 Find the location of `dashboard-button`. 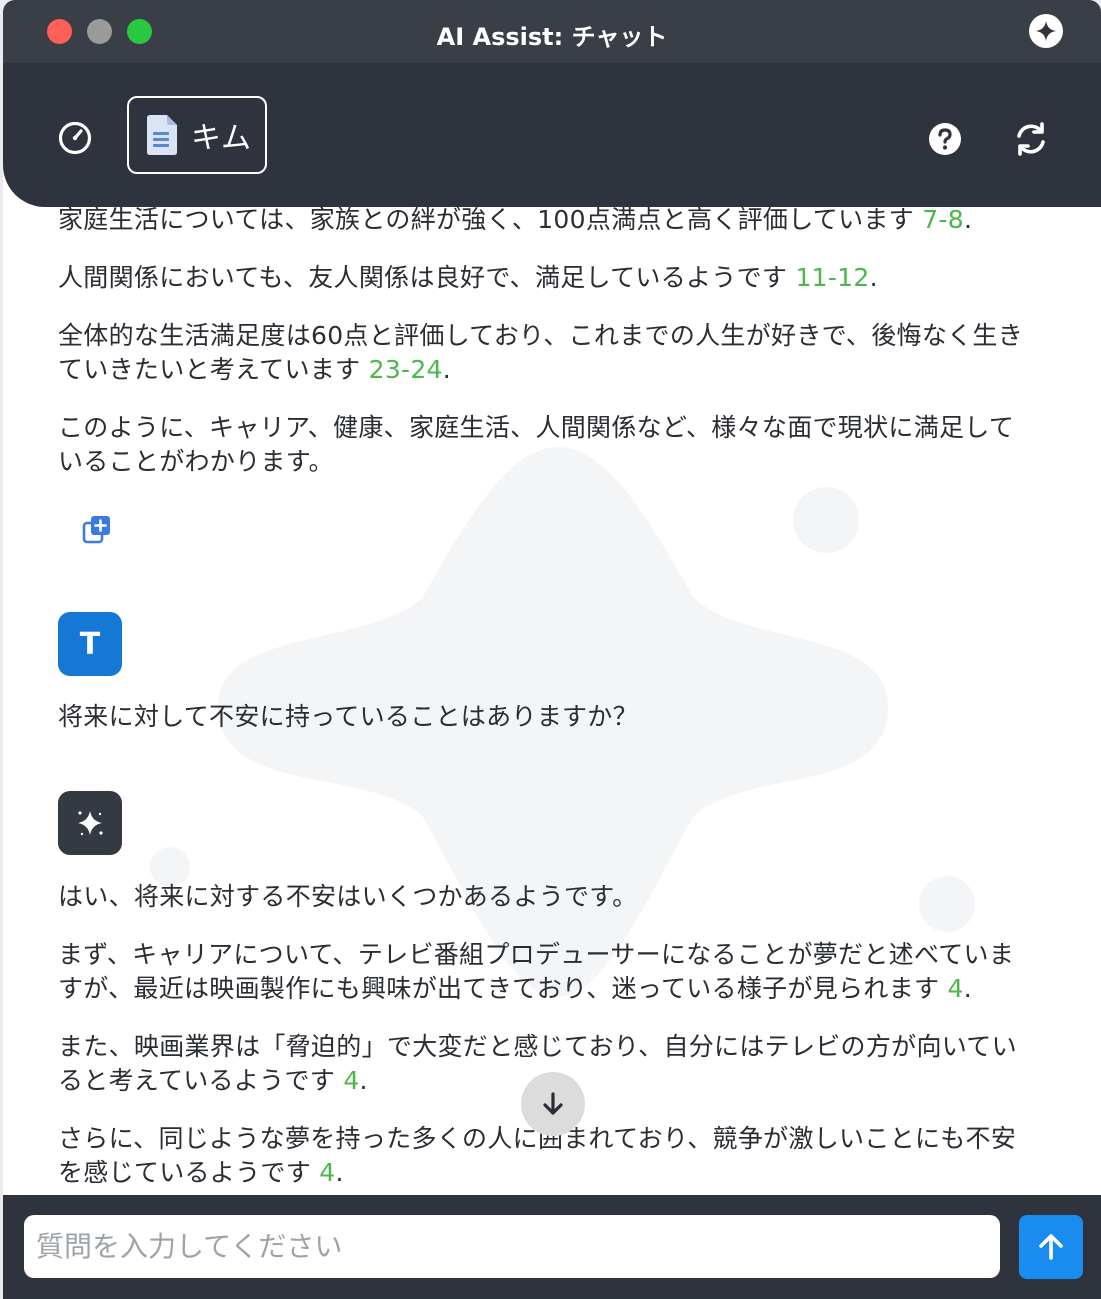

dashboard-button is located at coordinates (75, 138).